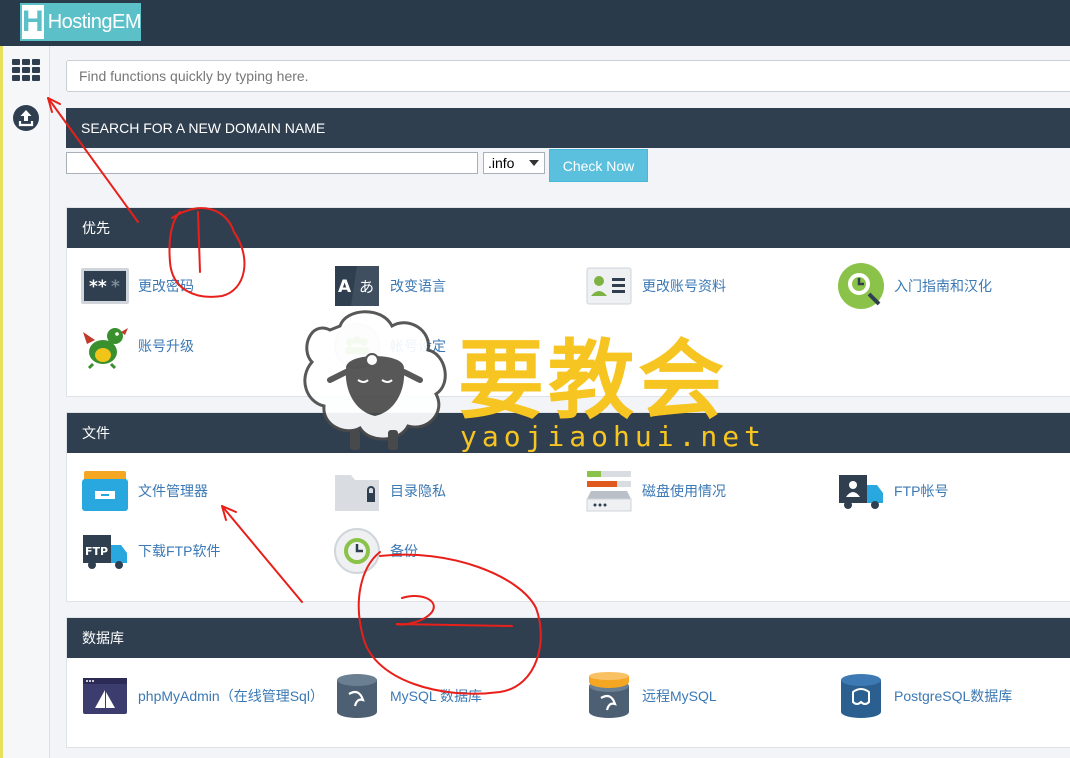 The width and height of the screenshot is (1070, 758). I want to click on download-ftp-client-link: FTP 下载FTP软件, so click(150, 551).